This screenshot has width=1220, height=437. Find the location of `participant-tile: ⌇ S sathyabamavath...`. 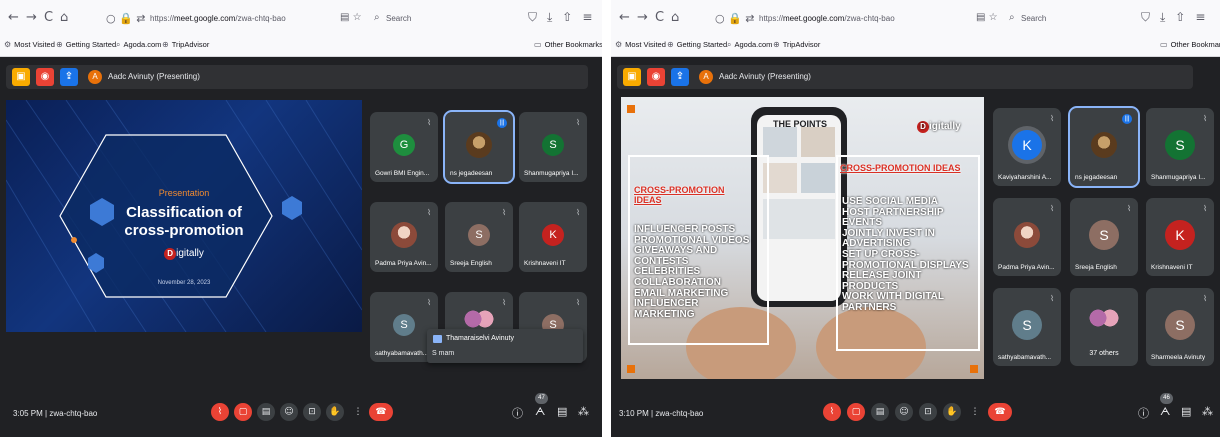

participant-tile: ⌇ S sathyabamavath... is located at coordinates (1027, 327).